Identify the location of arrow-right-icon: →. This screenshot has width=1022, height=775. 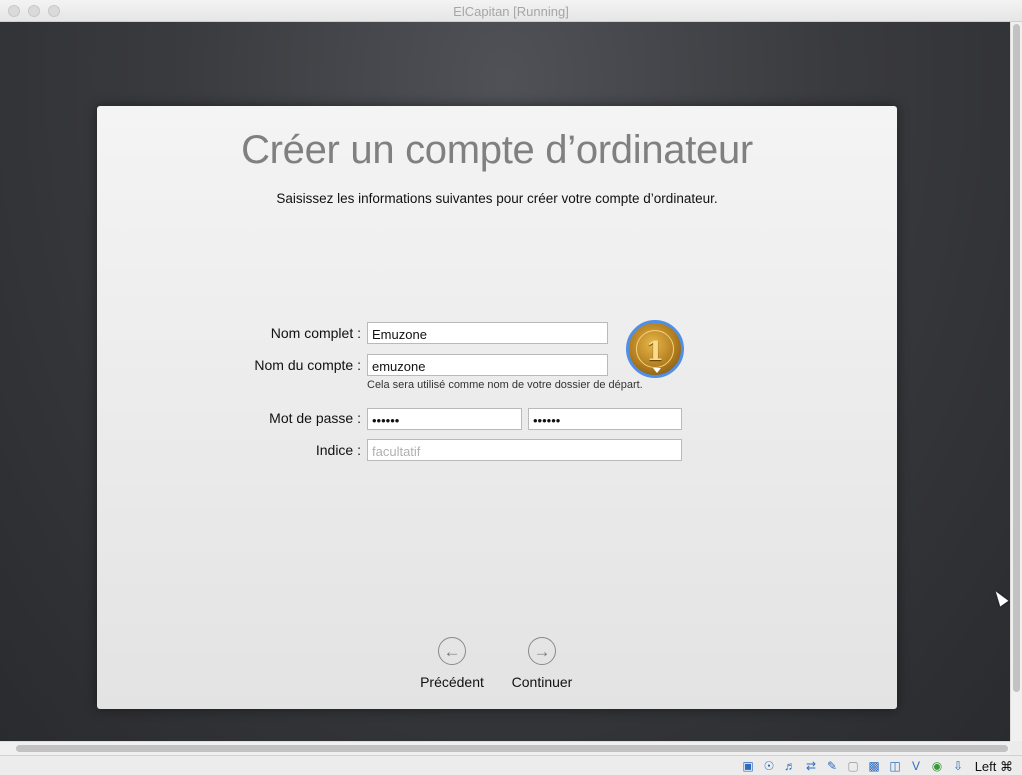
(542, 651).